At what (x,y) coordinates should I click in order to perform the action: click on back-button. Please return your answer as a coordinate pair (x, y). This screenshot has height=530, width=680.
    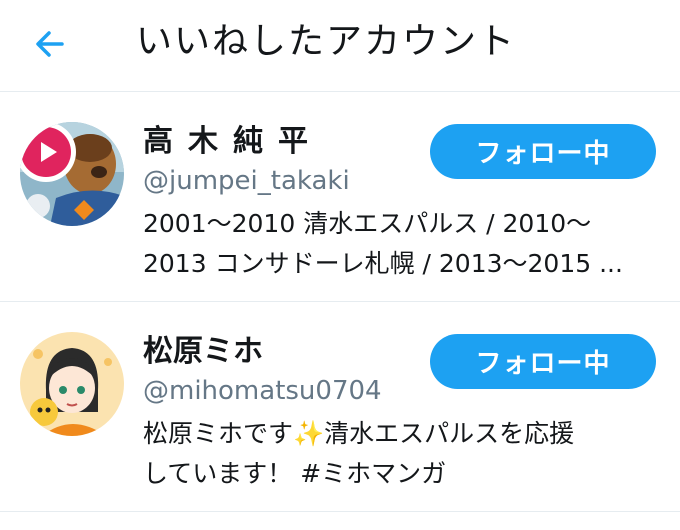
    Looking at the image, I should click on (50, 44).